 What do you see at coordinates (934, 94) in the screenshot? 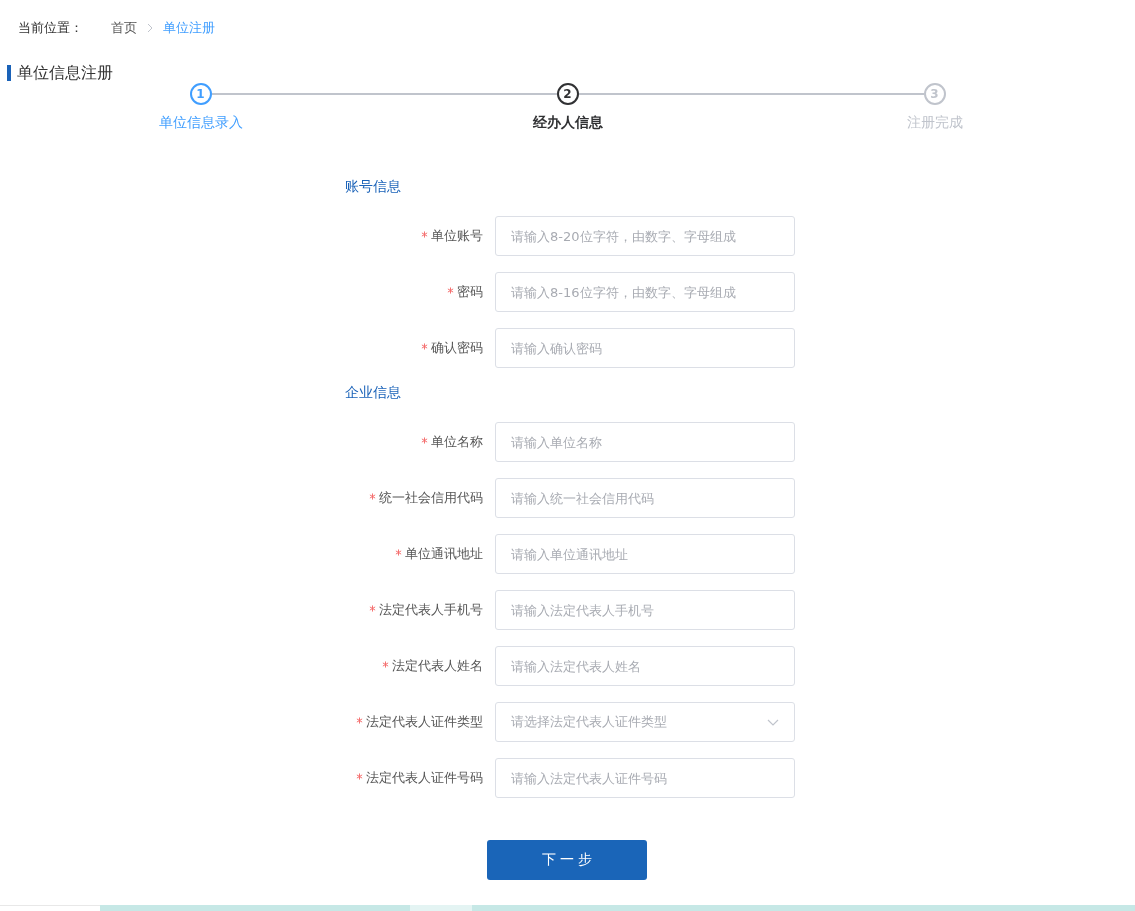
I see `step-number: 3` at bounding box center [934, 94].